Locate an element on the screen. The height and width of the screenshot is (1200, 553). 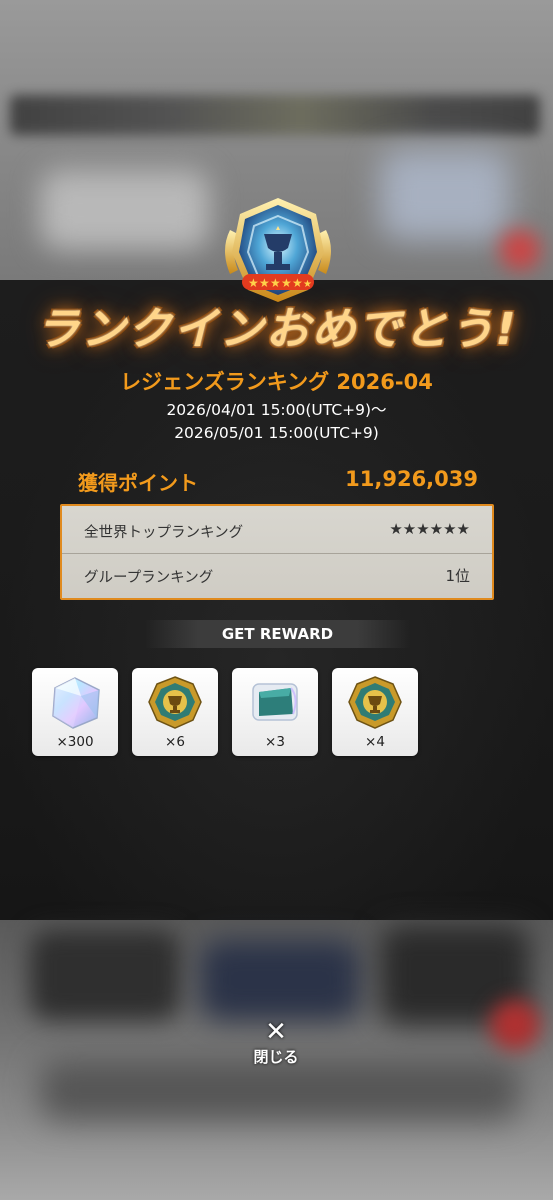
points-value: 11,926,039 is located at coordinates (411, 479).